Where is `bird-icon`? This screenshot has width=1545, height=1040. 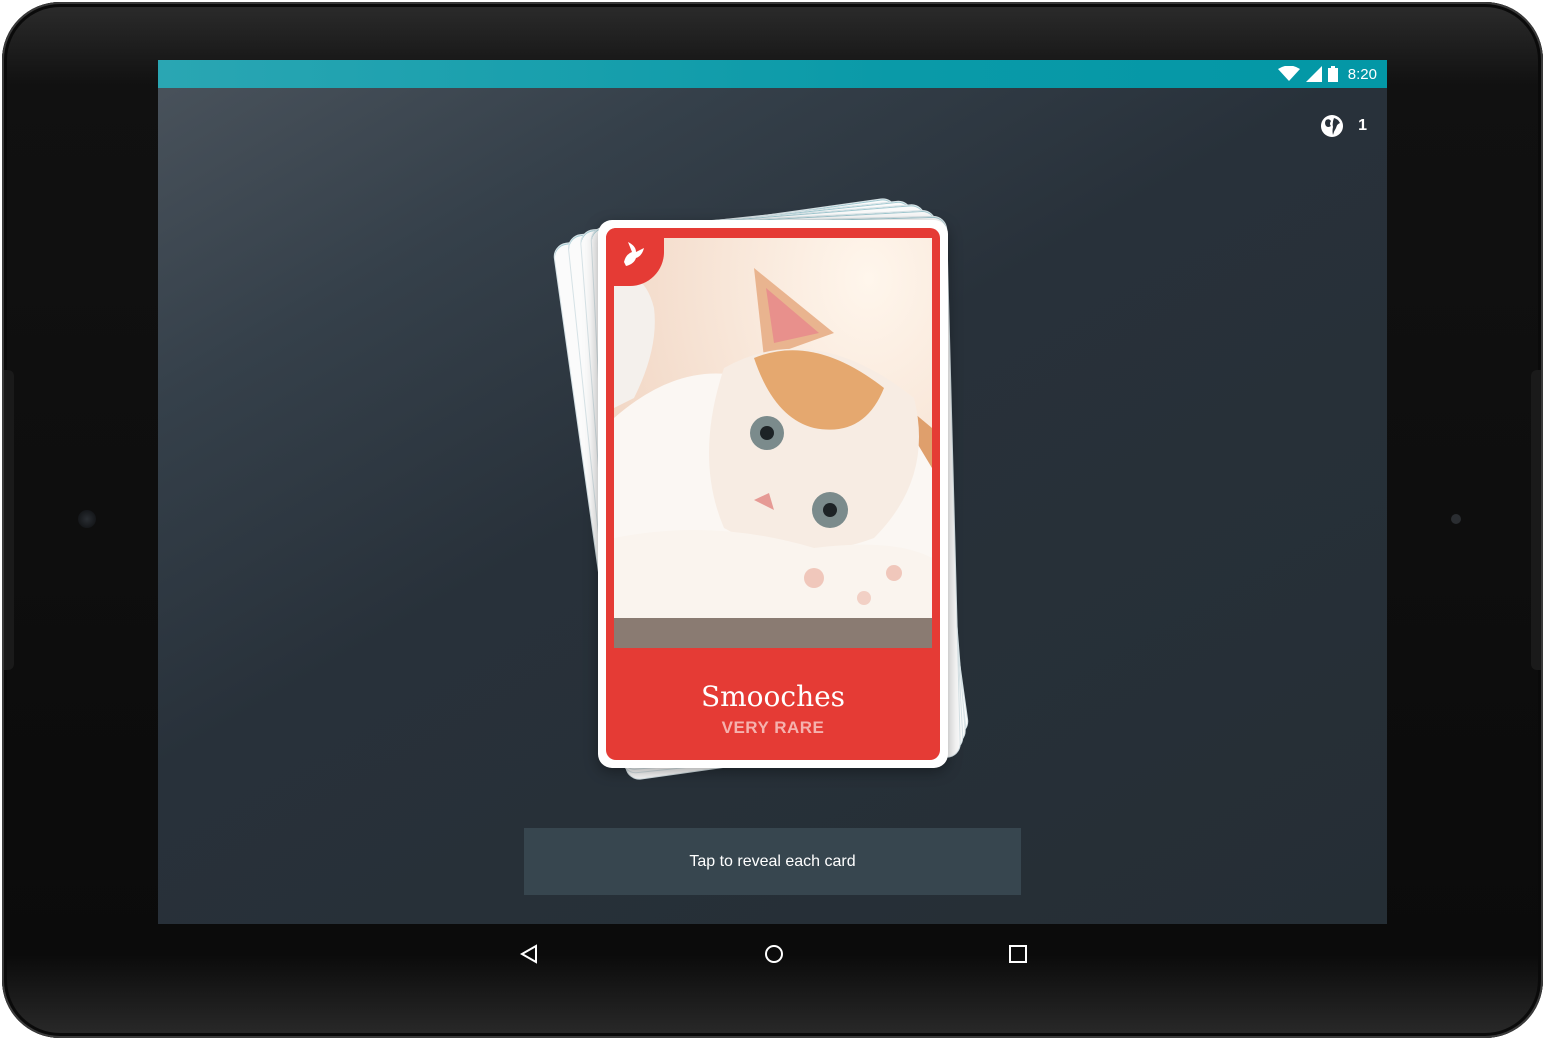 bird-icon is located at coordinates (634, 254).